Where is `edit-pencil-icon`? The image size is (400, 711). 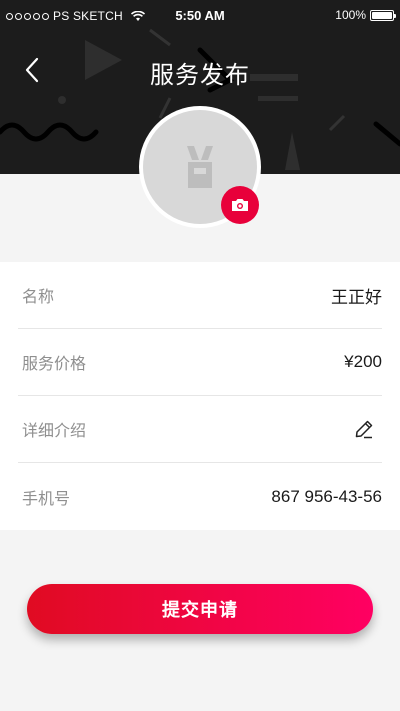
edit-pencil-icon is located at coordinates (364, 429).